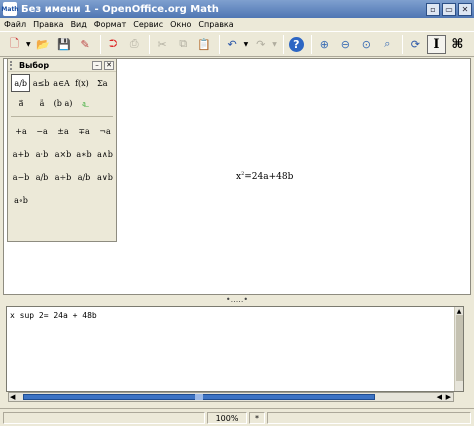 The image size is (474, 426). Describe the element at coordinates (63, 131) in the screenshot. I see `symbol-plus-minus: ±a` at that location.